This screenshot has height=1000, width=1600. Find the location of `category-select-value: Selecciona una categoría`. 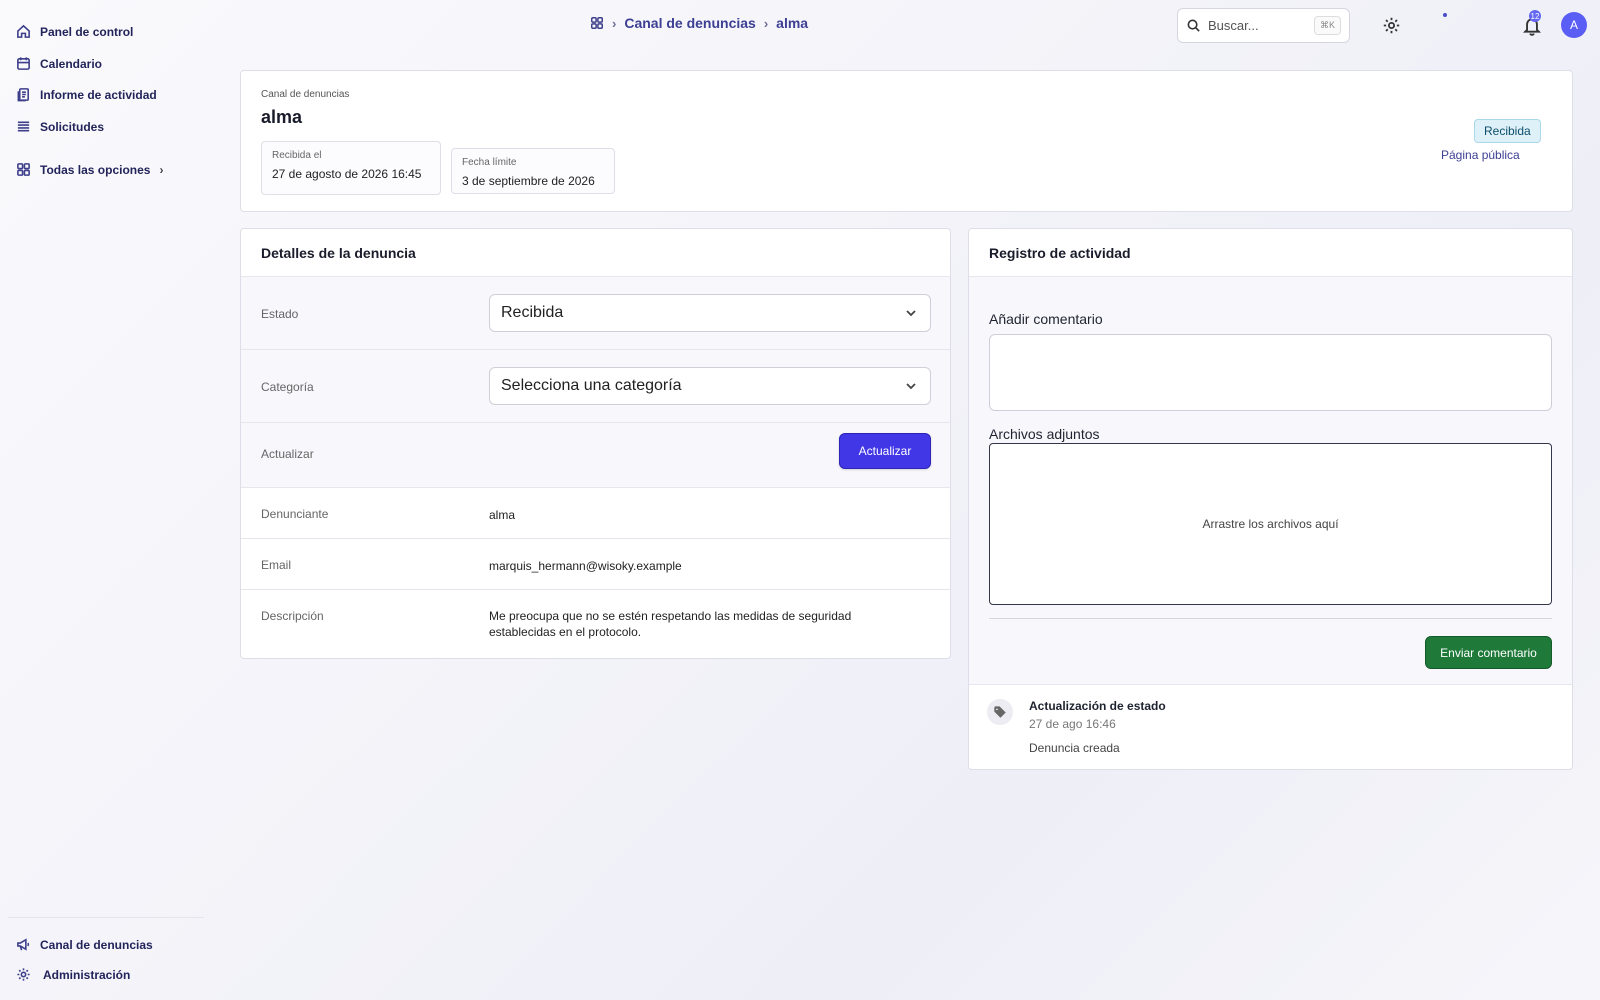

category-select-value: Selecciona una categoría is located at coordinates (591, 385).